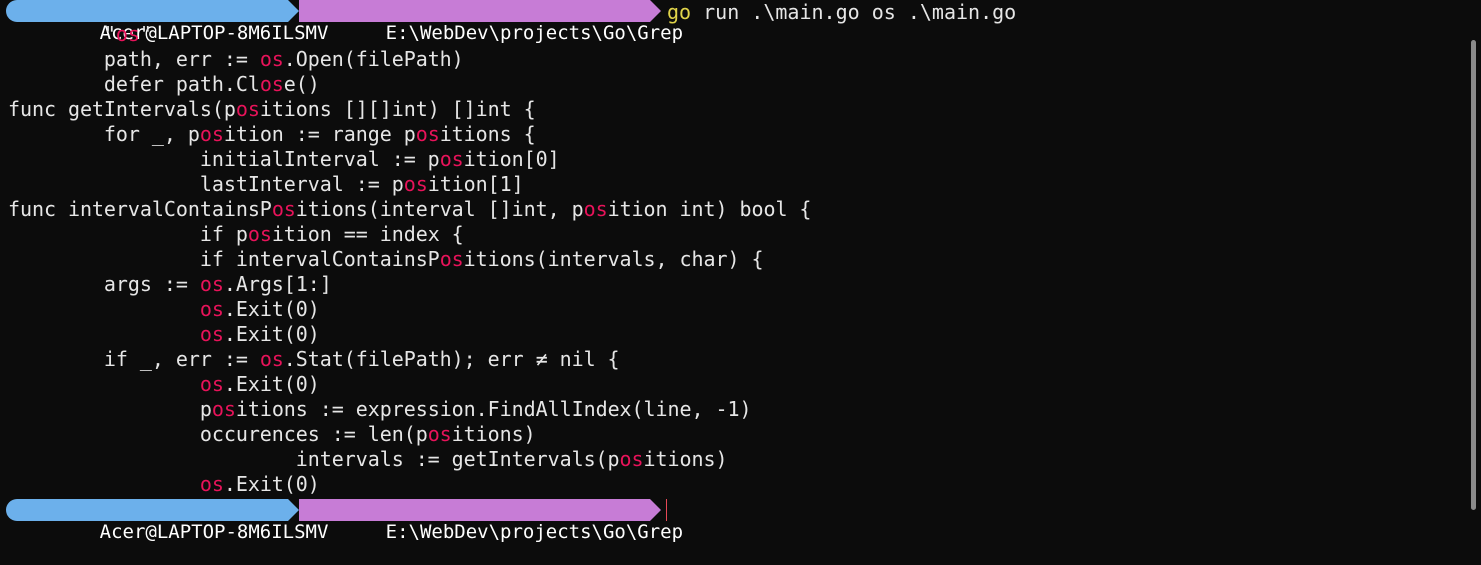 This screenshot has height=565, width=1481. Describe the element at coordinates (709, 209) in the screenshot. I see `output-text: ition int) bool {` at that location.